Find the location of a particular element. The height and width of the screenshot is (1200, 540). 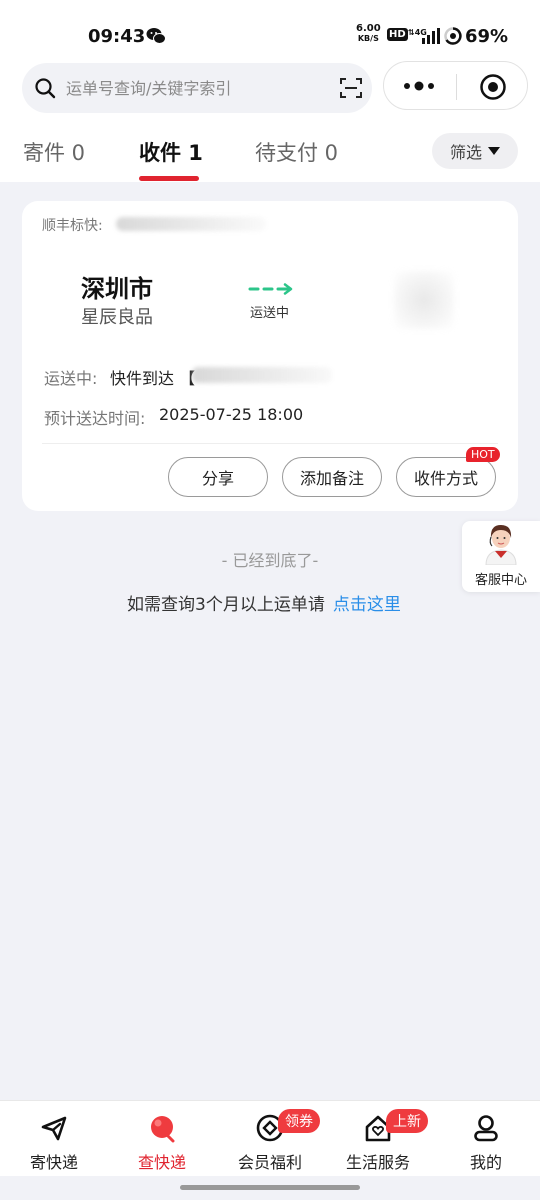

customer-service-avatar-icon is located at coordinates (501, 545).